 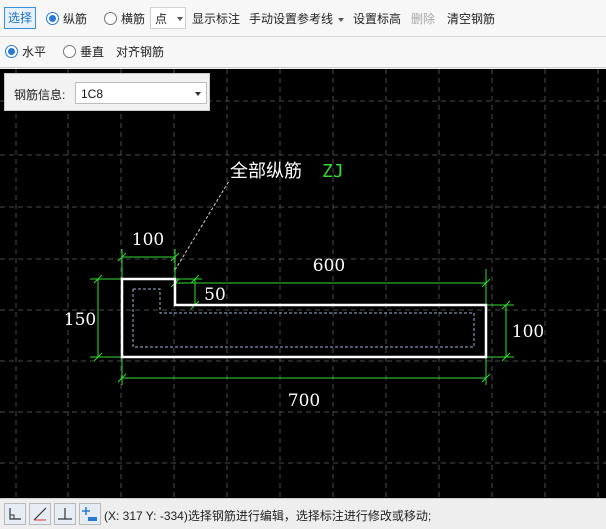 I want to click on horizontal-radio, so click(x=11, y=51).